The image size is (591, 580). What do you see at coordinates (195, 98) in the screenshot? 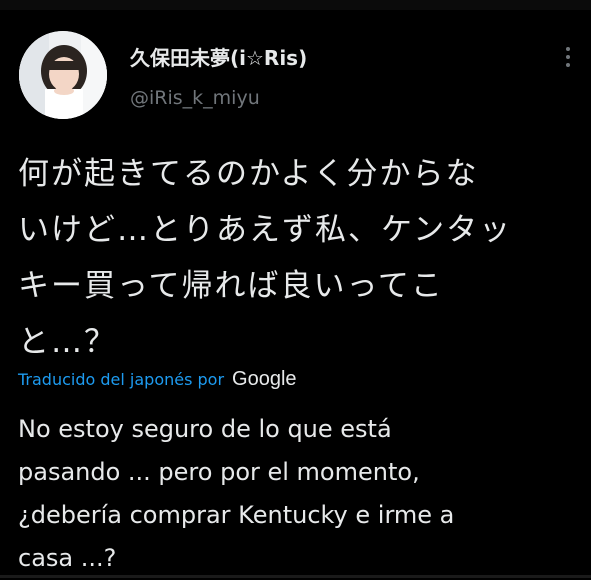
I see `author-handle: @iRis_k_miyu` at bounding box center [195, 98].